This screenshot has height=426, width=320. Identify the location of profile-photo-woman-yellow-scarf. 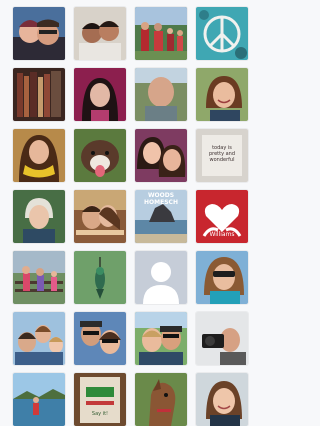
(39, 155).